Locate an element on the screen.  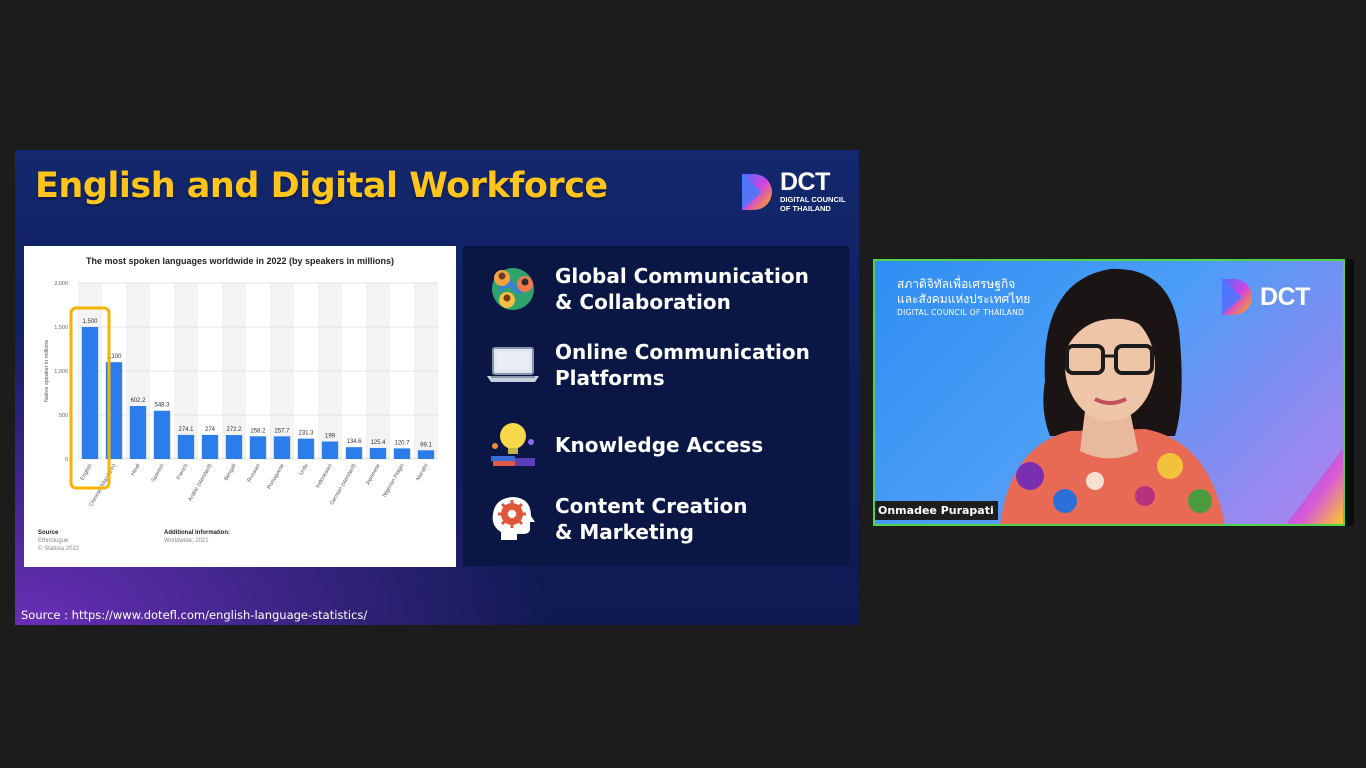
category-label: Bengali is located at coordinates (230, 472).